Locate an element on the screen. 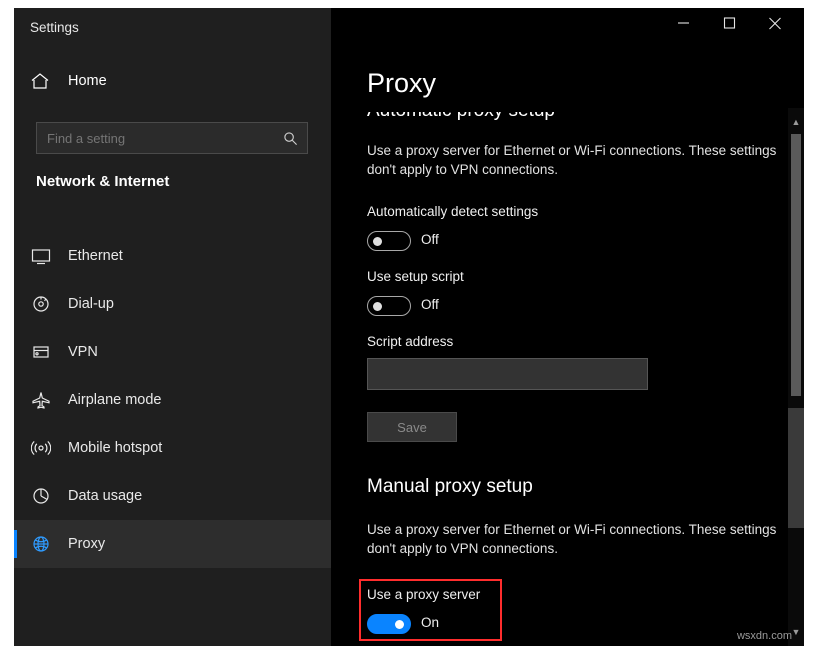 This screenshot has height=652, width=818. dialup-icon is located at coordinates (41, 304).